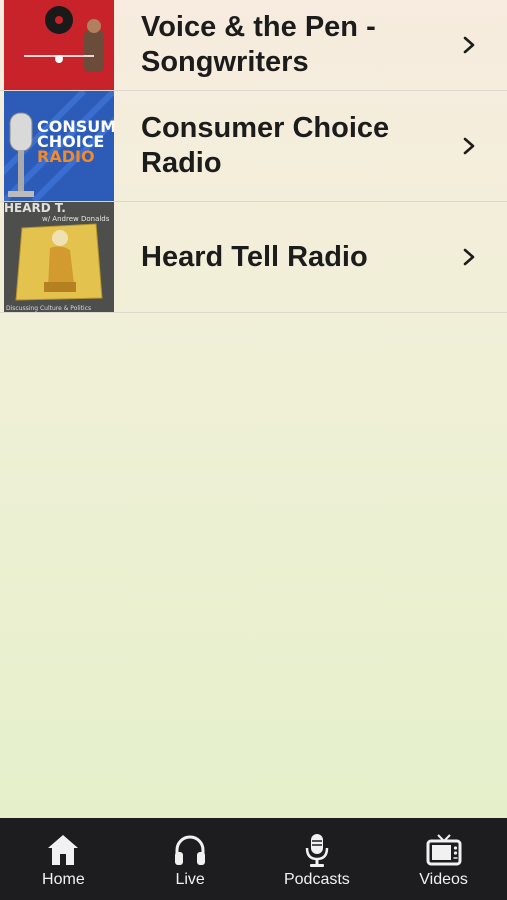 The height and width of the screenshot is (900, 507). Describe the element at coordinates (66, 156) in the screenshot. I see `svg-text: RADIO` at that location.